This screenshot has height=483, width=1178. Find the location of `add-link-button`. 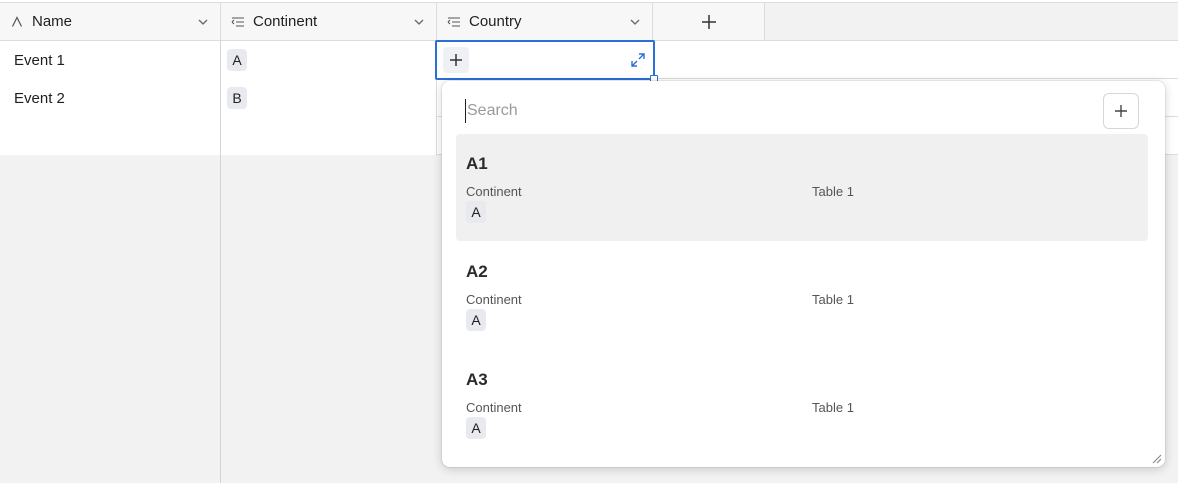

add-link-button is located at coordinates (456, 60).